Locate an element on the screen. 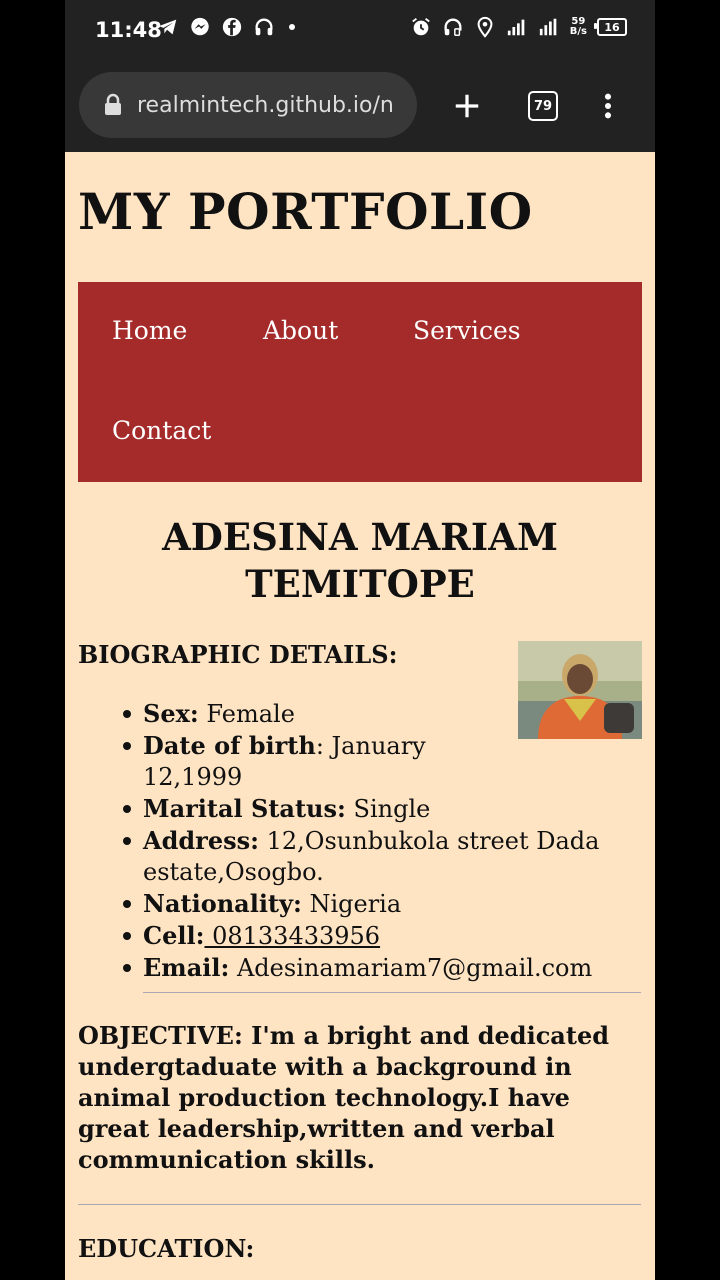  bio-heading: BIOGRAPHIC DETAILS: is located at coordinates (238, 654).